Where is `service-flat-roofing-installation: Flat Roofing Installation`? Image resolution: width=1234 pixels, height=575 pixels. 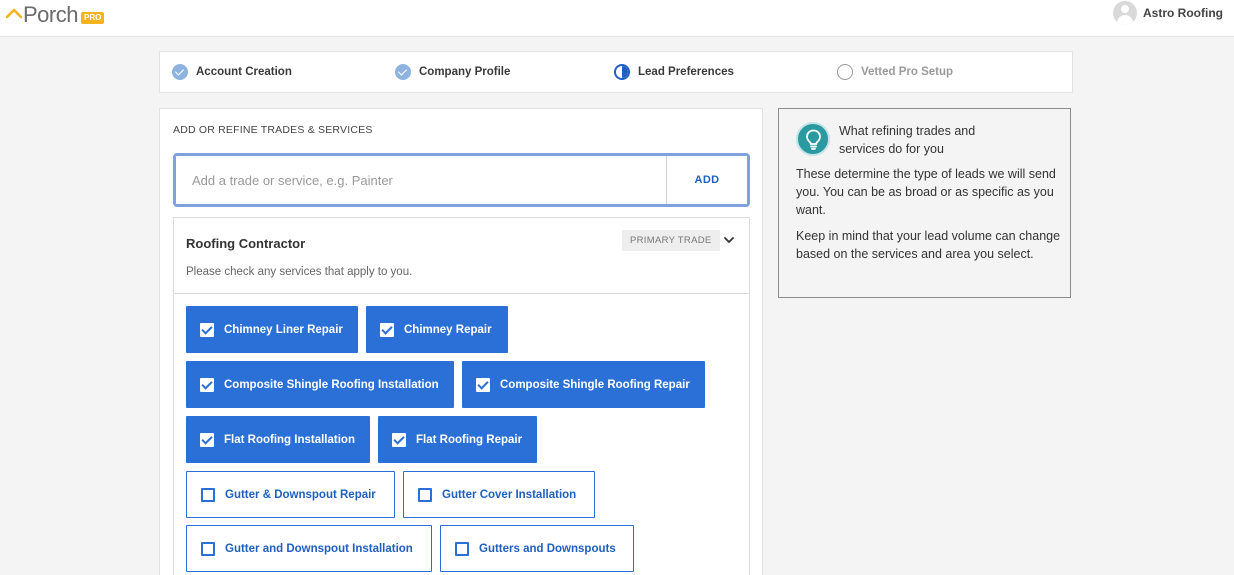 service-flat-roofing-installation: Flat Roofing Installation is located at coordinates (278, 439).